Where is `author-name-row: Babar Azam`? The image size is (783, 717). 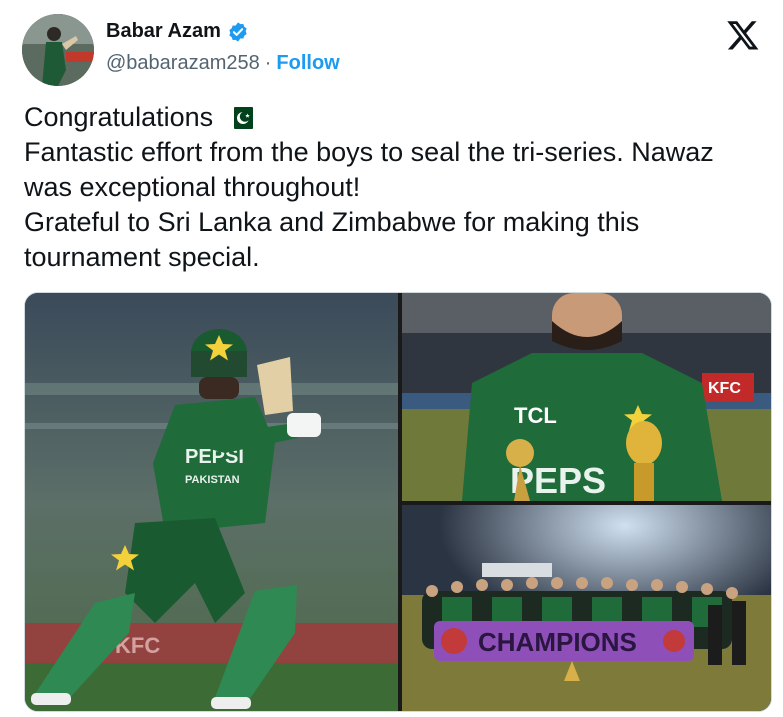 author-name-row: Babar Azam is located at coordinates (177, 31).